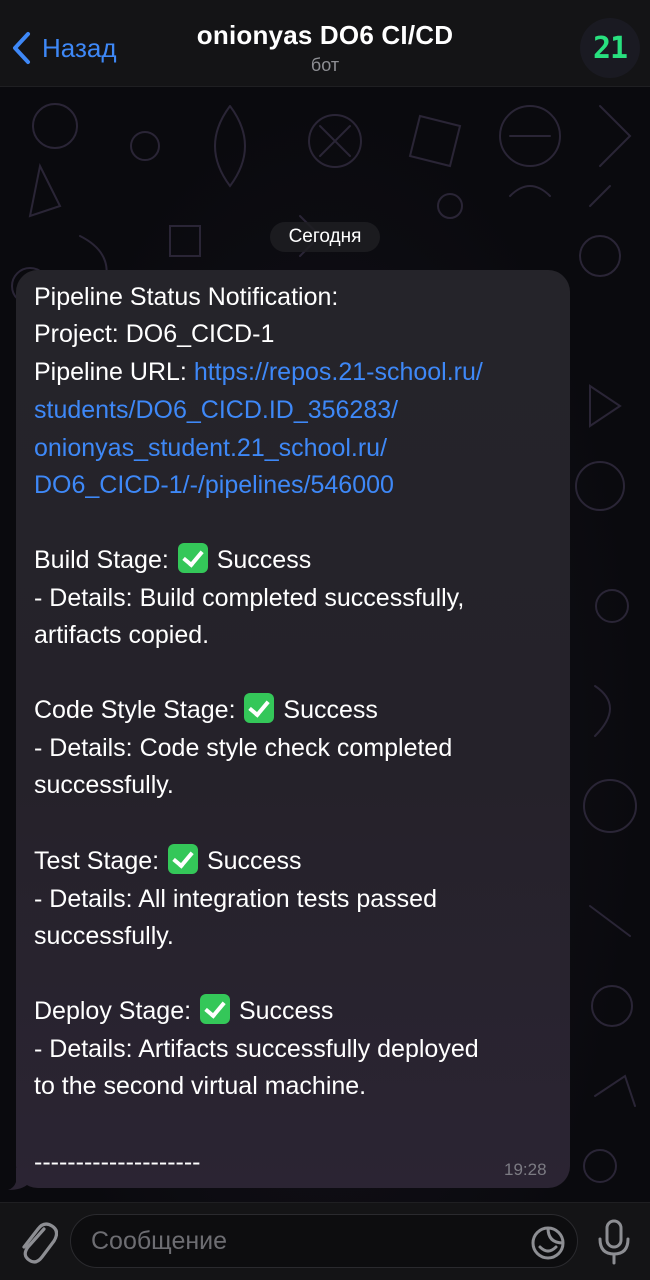  Describe the element at coordinates (325, 237) in the screenshot. I see `date-chip: Сегодня` at that location.